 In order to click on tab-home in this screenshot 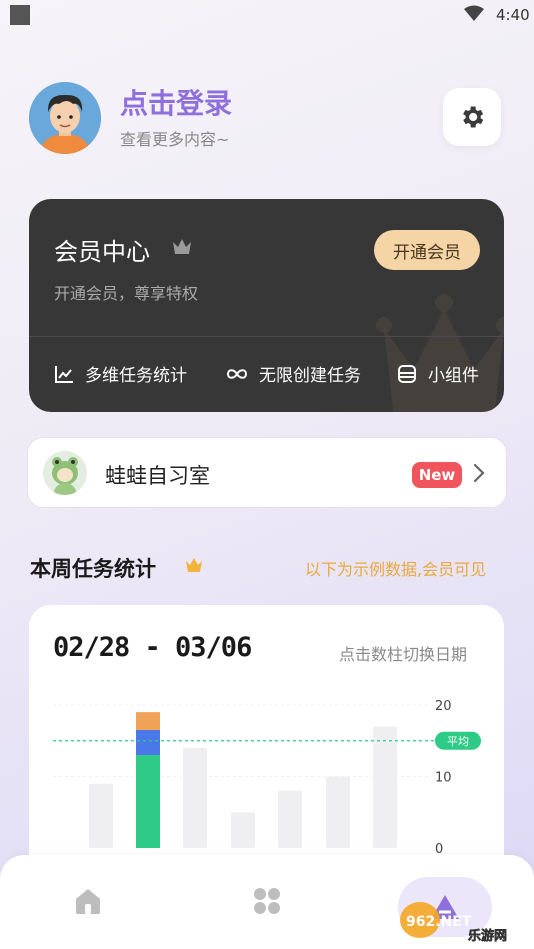, I will do `click(88, 903)`.